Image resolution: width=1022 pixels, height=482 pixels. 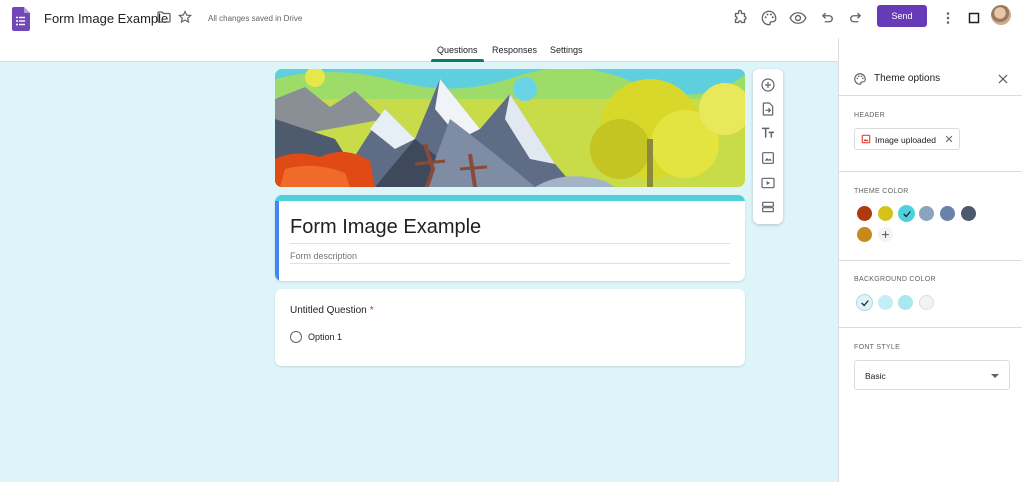 I want to click on header-section-label: HEADER, so click(x=869, y=115).